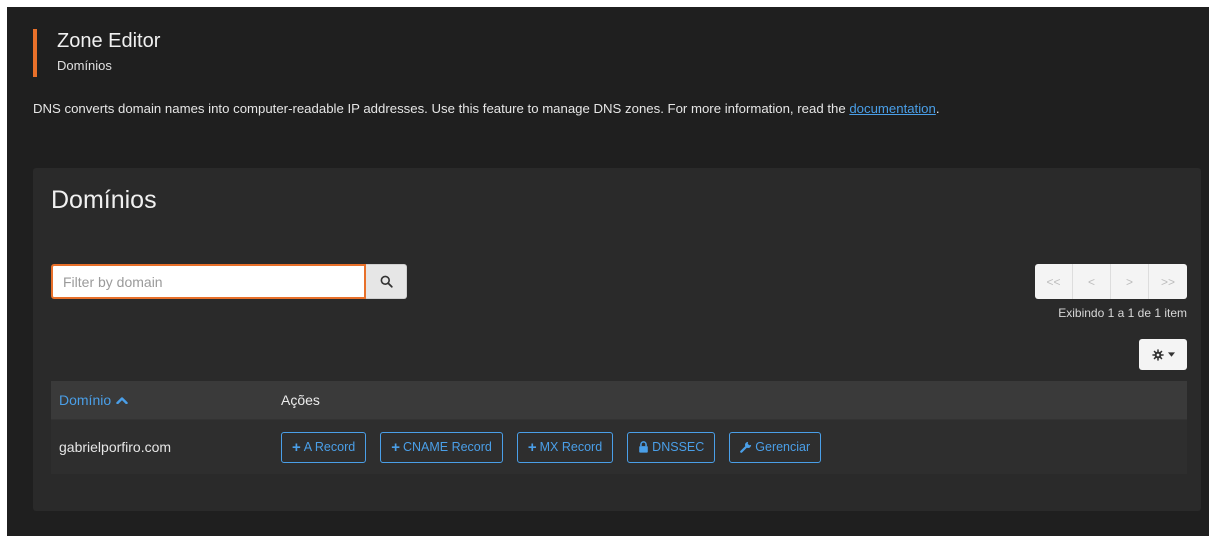 The height and width of the screenshot is (536, 1216). I want to click on table-header: Domínio Ações, so click(619, 400).